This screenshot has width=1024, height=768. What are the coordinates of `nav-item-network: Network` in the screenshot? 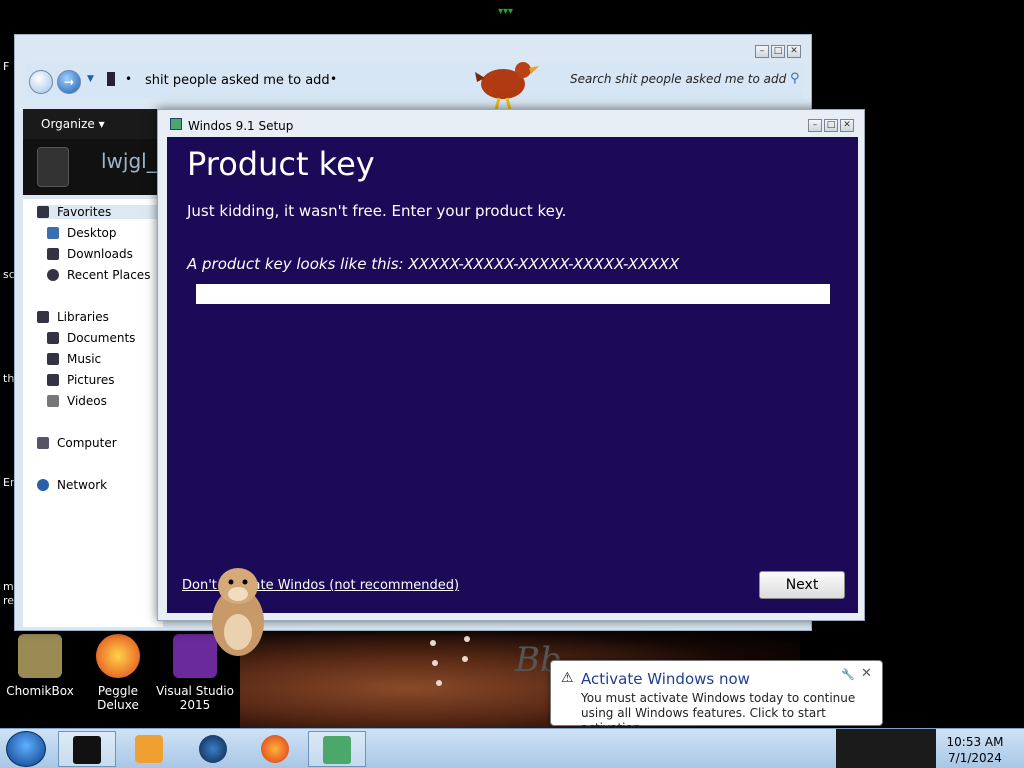 It's located at (72, 485).